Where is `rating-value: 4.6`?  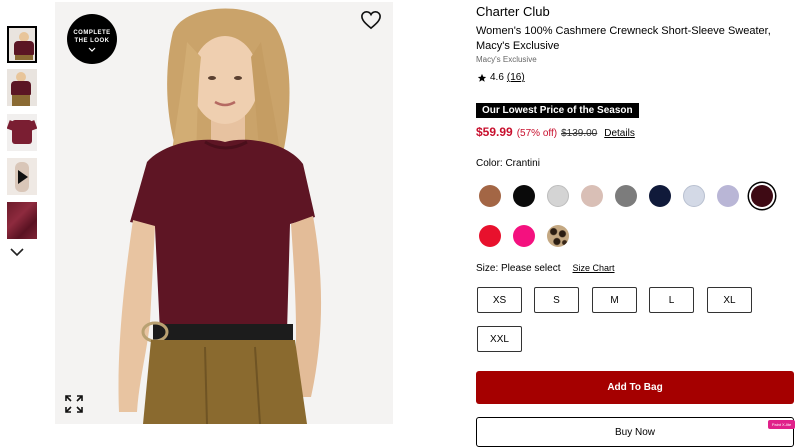
rating-value: 4.6 is located at coordinates (497, 77).